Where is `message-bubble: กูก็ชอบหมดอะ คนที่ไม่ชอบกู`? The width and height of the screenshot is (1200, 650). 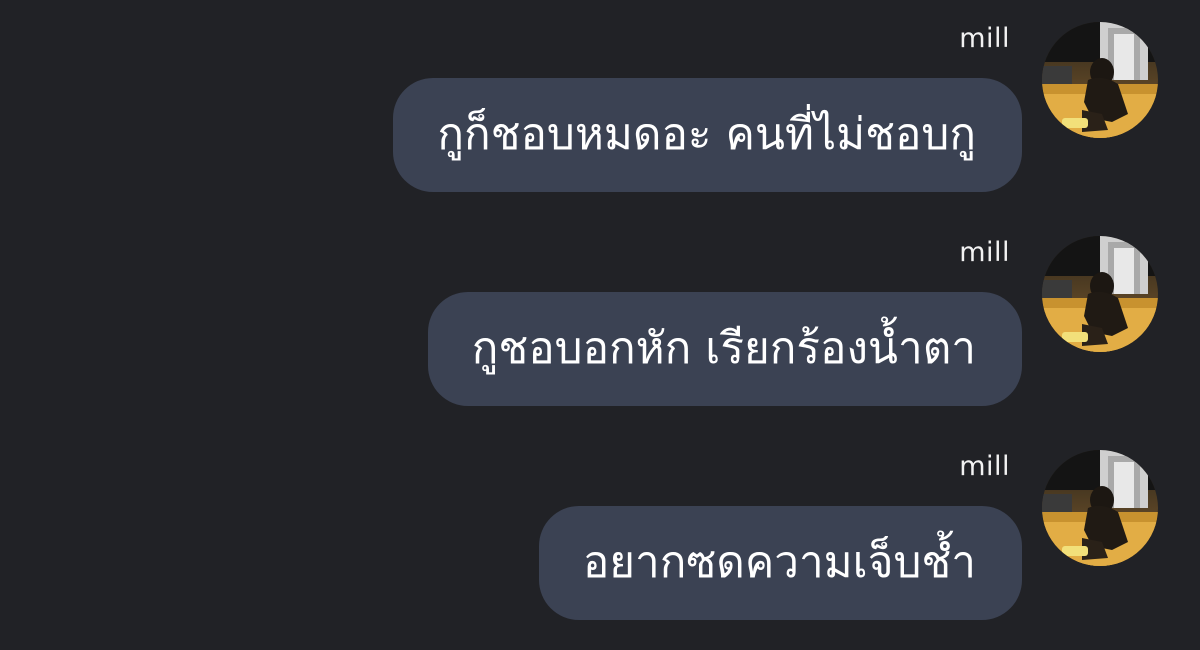
message-bubble: กูก็ชอบหมดอะ คนที่ไม่ชอบกู is located at coordinates (707, 135).